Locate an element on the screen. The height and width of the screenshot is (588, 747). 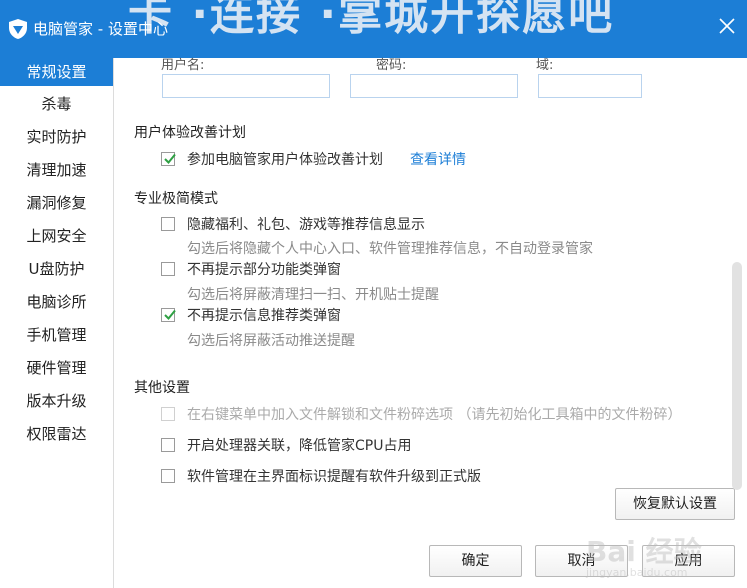
other-option-context-menu: 在右键菜单中加入文件解锁和文件粉碎选项 （请先初始化工具箱中的文件粉碎） is located at coordinates (446, 415).